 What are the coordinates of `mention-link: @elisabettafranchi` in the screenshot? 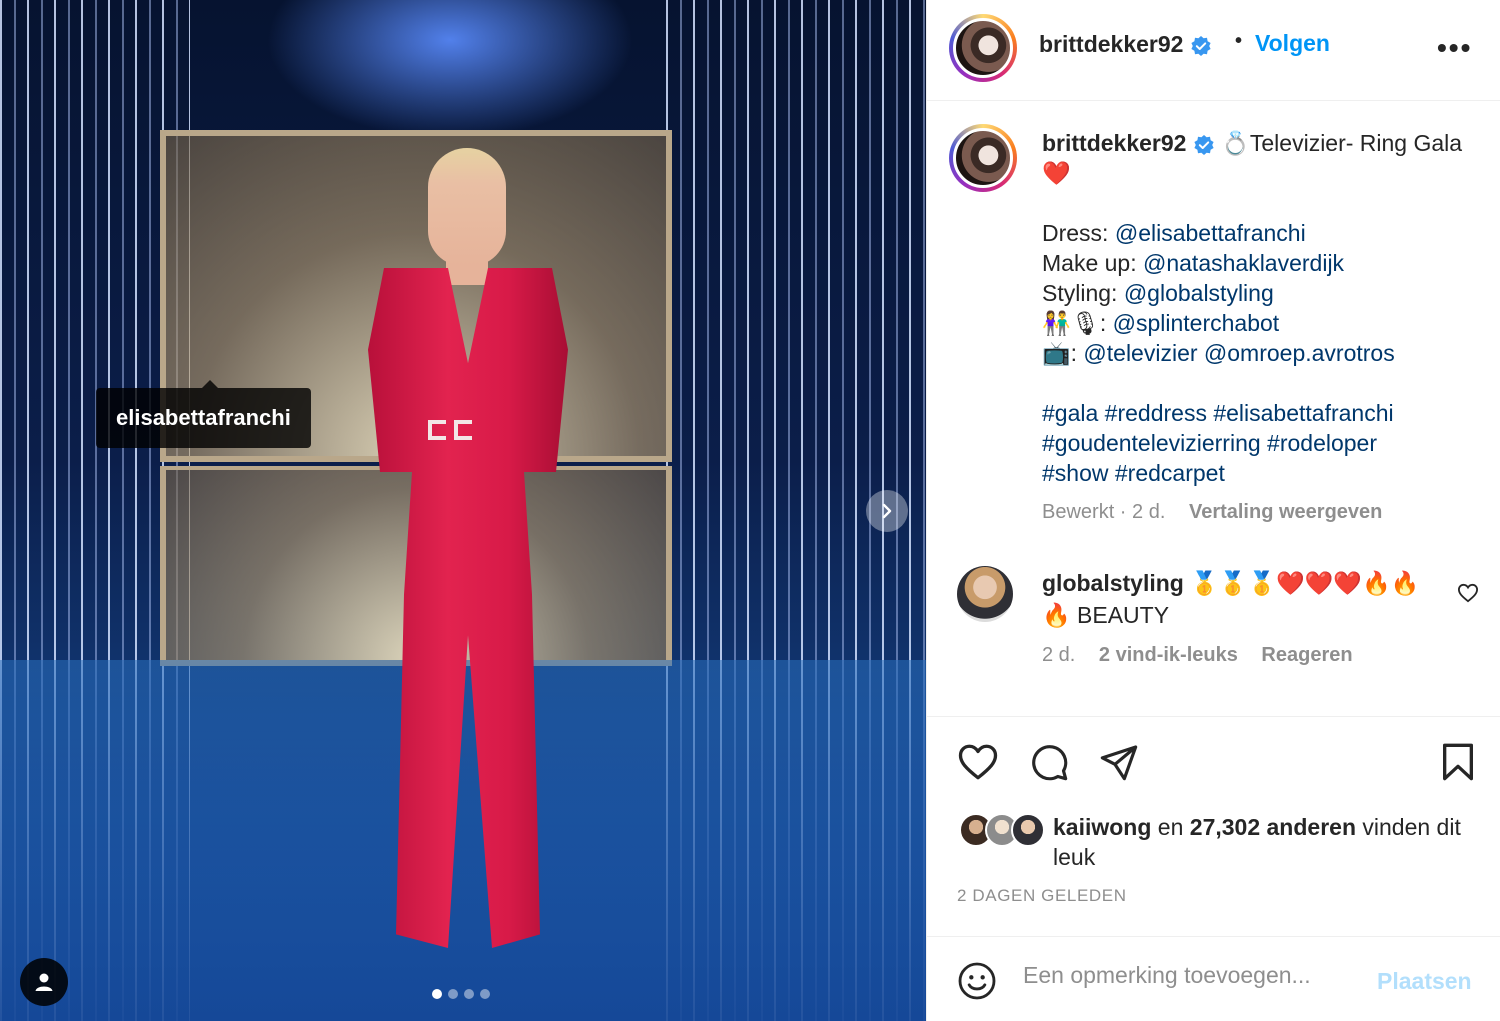 It's located at (1210, 233).